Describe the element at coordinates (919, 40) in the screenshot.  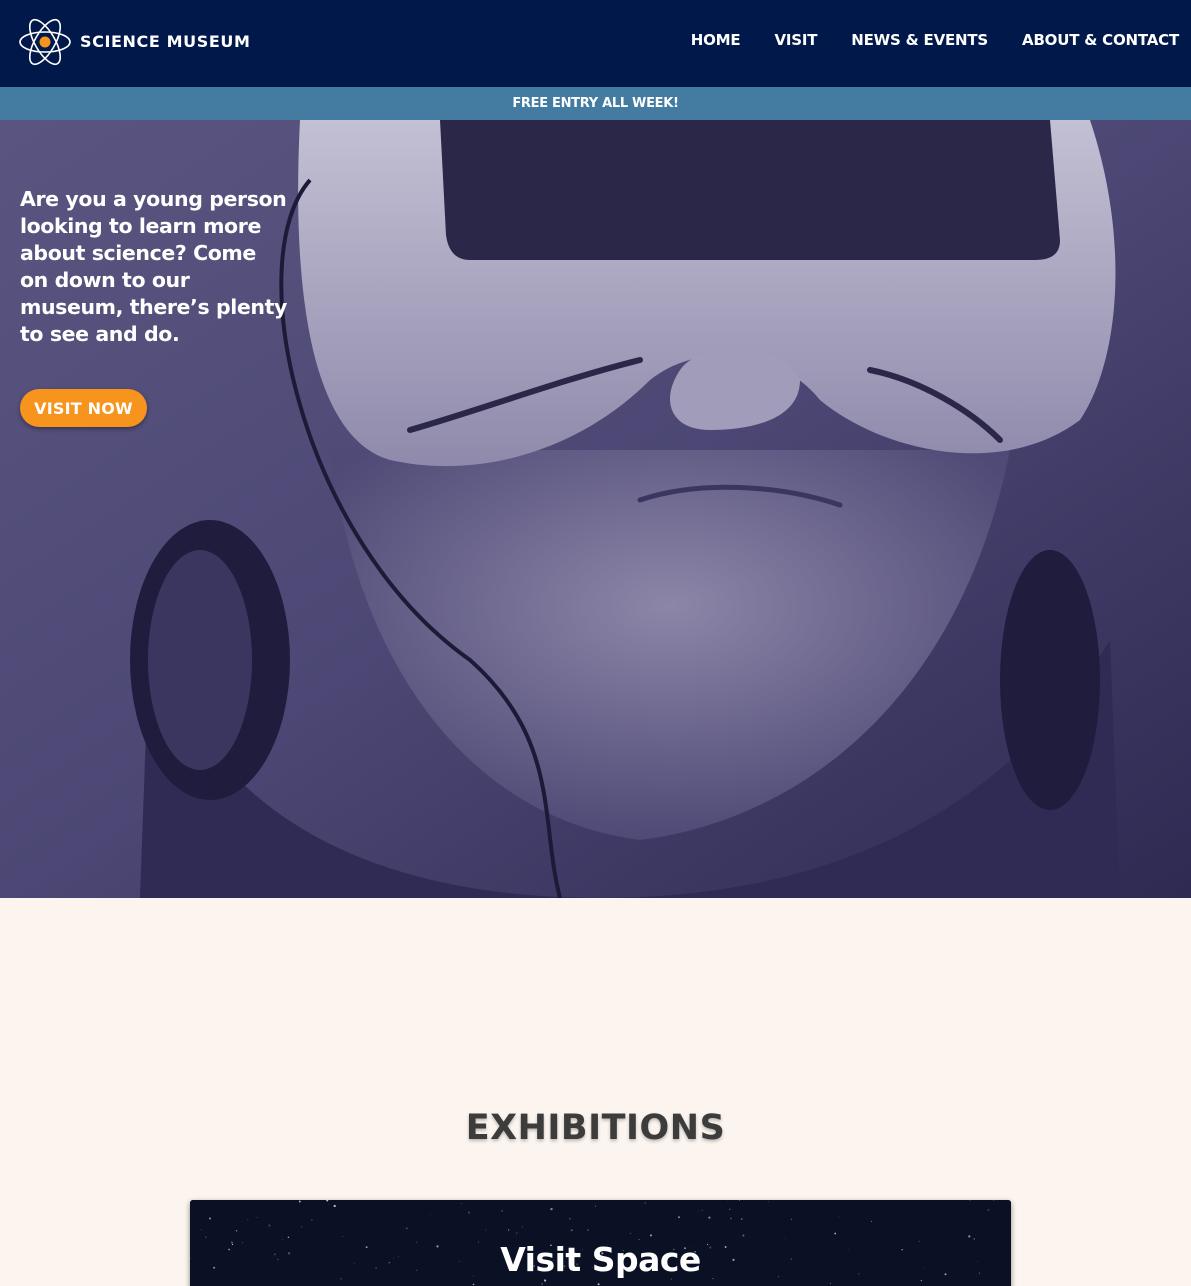
I see `nav-news-events: NEWS & EVENTS` at that location.